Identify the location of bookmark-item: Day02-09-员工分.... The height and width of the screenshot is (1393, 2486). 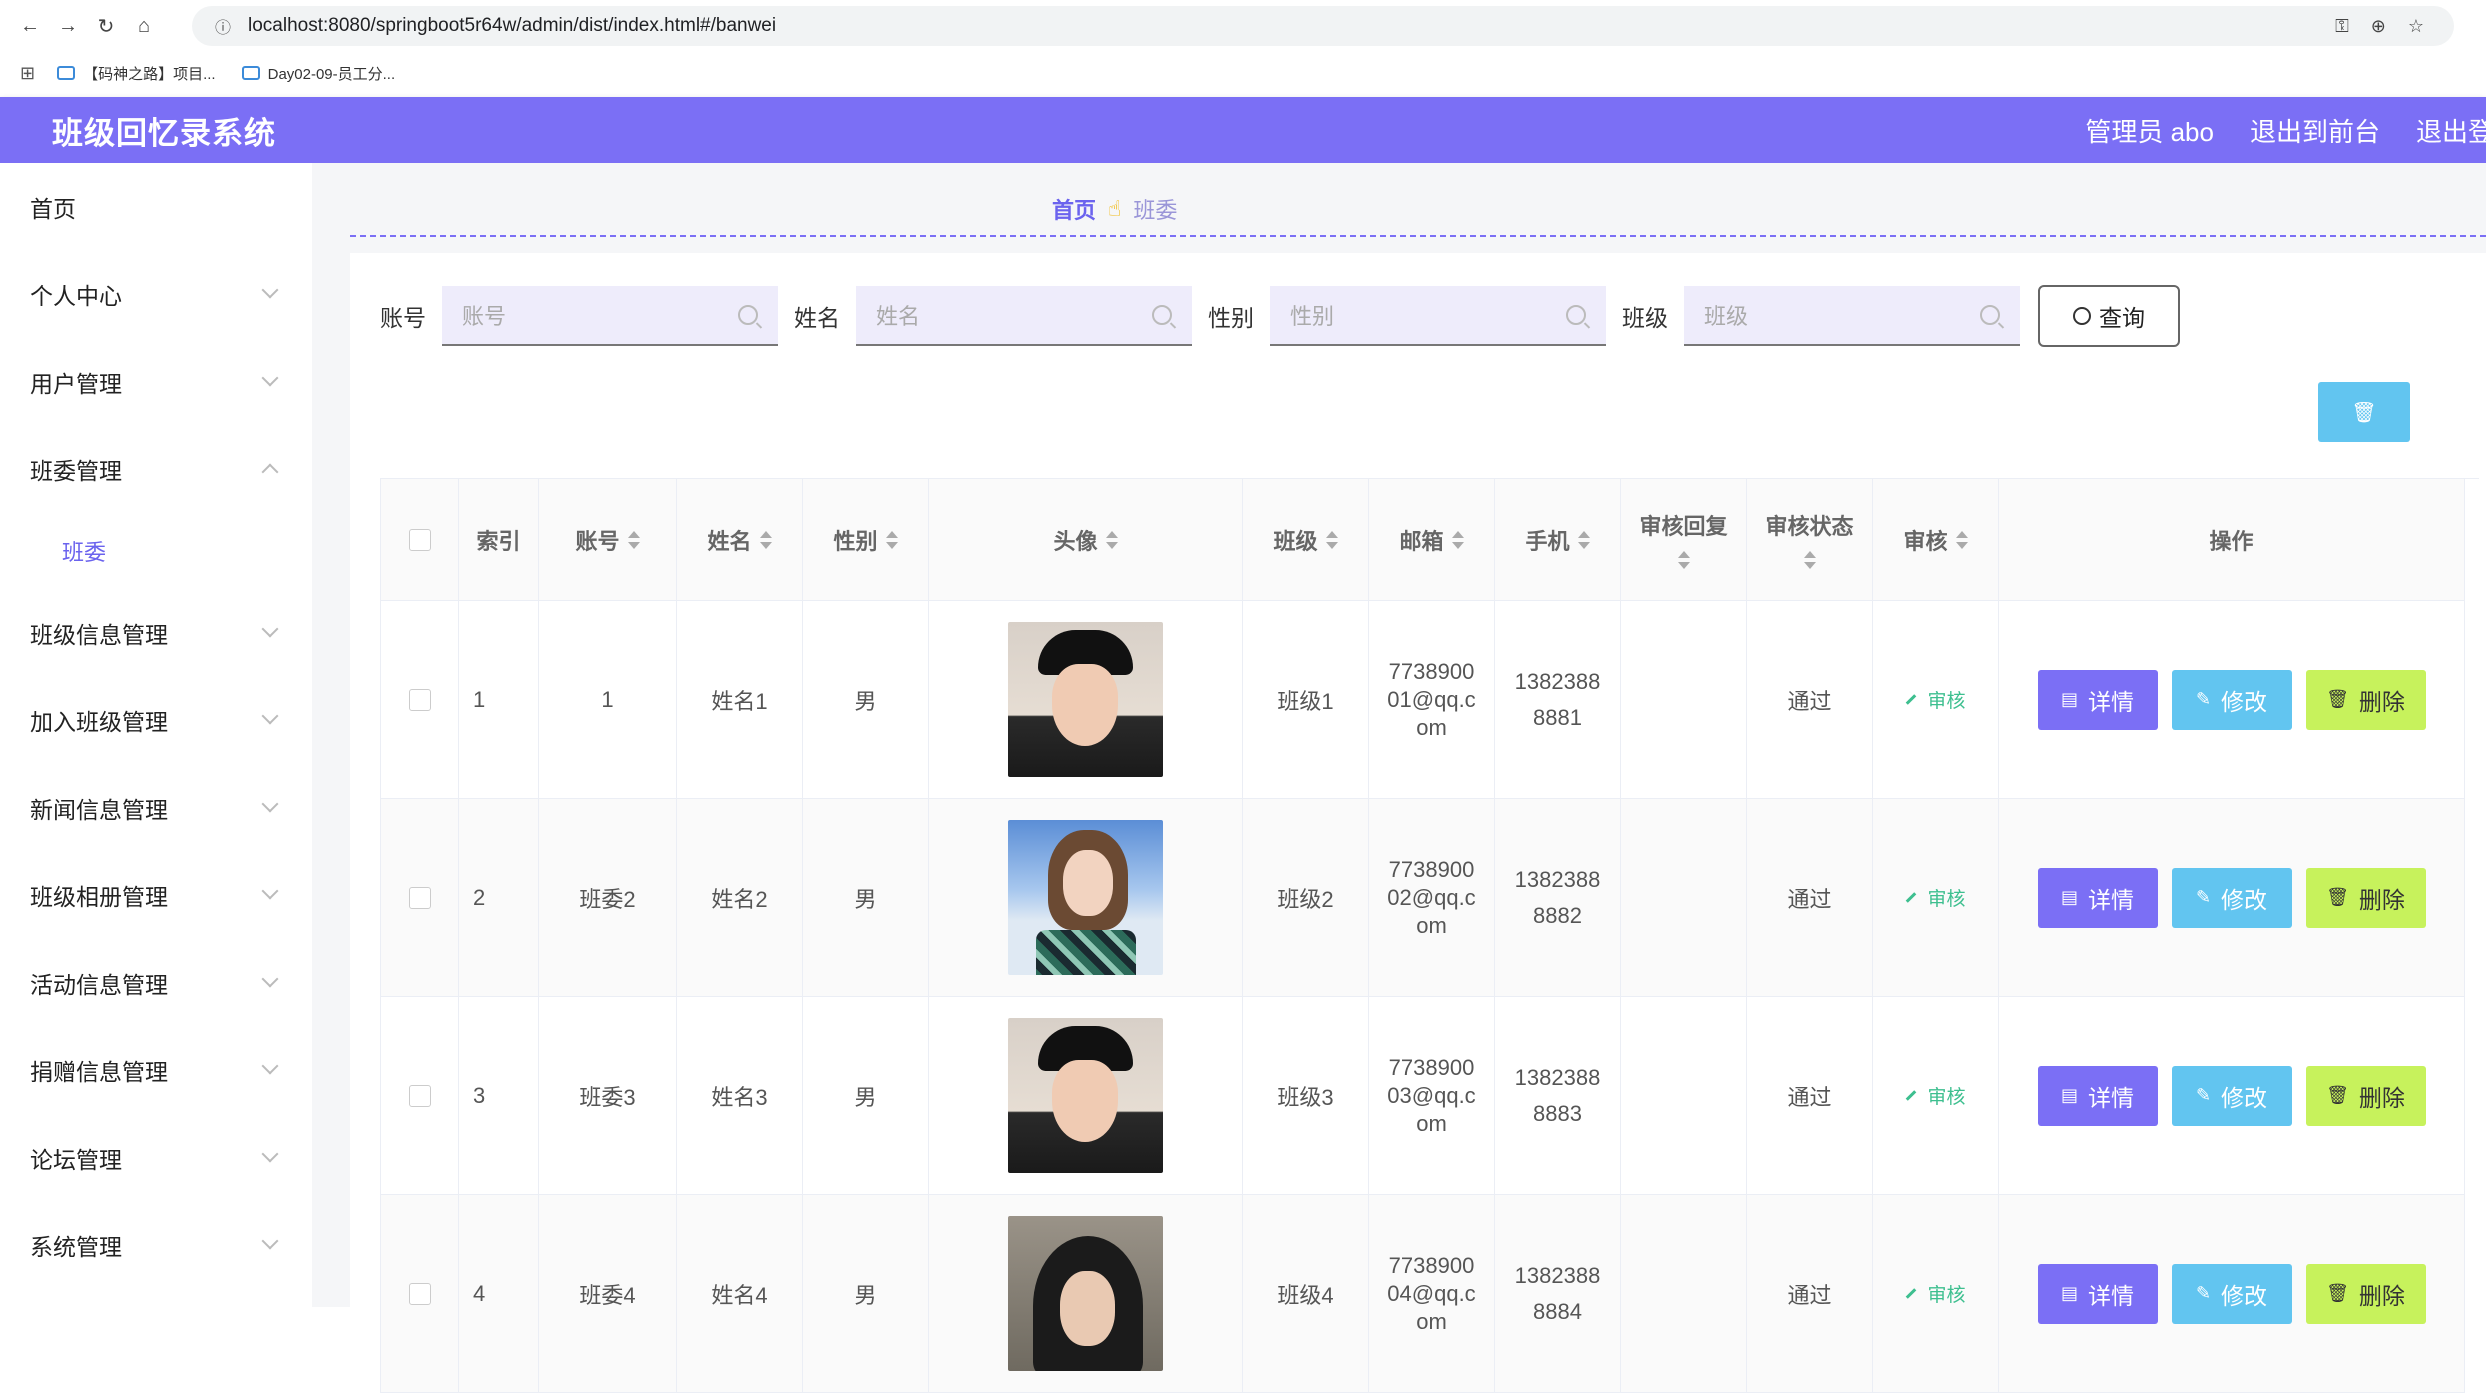
(318, 73).